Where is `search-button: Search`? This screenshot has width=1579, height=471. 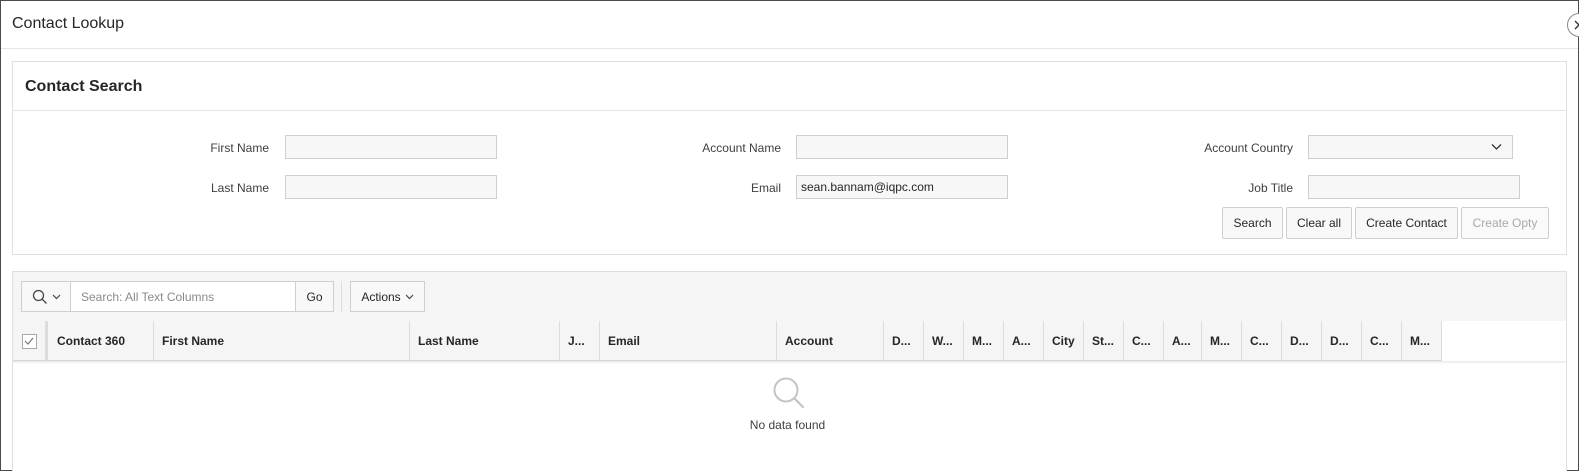
search-button: Search is located at coordinates (1252, 223).